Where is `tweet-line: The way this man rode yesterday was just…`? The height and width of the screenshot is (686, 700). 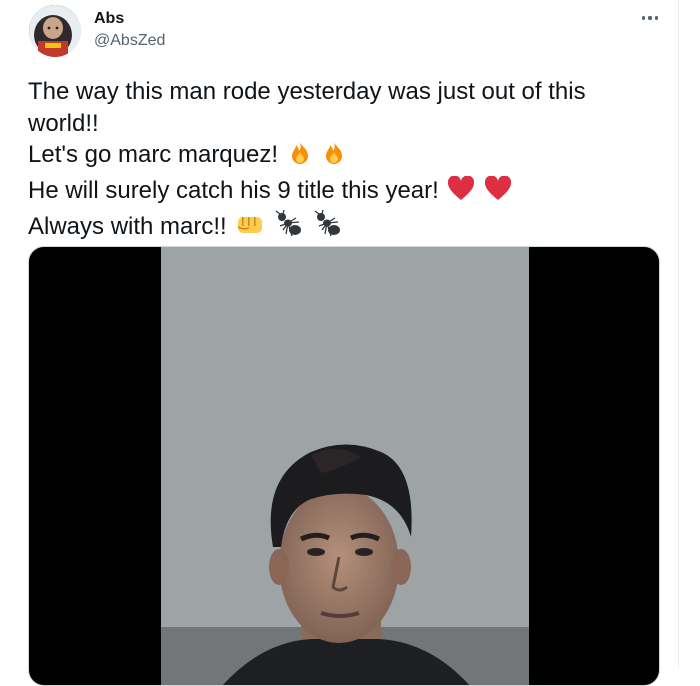
tweet-line: The way this man rode yesterday was just… is located at coordinates (338, 92).